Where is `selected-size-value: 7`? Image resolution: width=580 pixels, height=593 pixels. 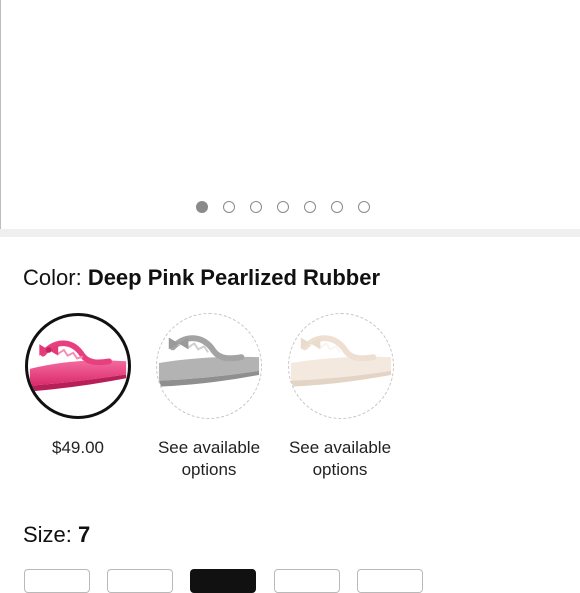
selected-size-value: 7 is located at coordinates (84, 534).